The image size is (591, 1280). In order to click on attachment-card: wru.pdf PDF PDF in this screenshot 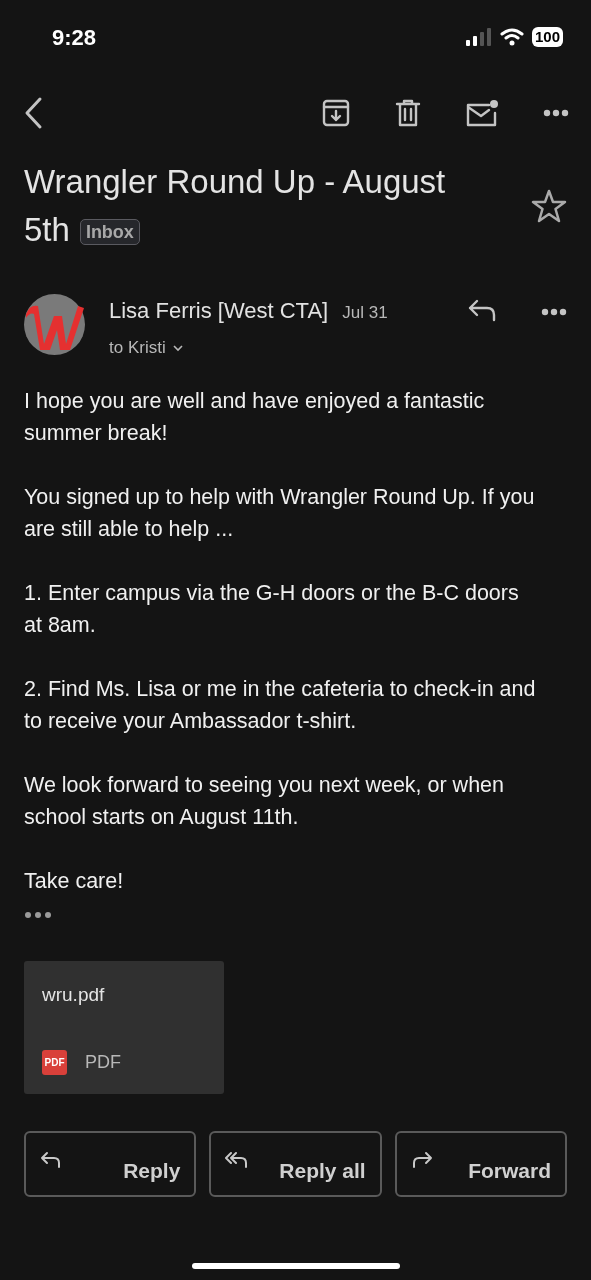, I will do `click(124, 1027)`.